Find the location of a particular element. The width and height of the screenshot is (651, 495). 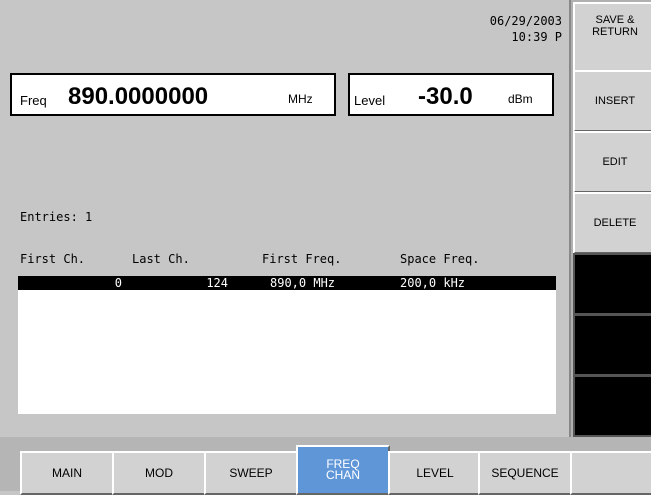

insert-button: INSERT is located at coordinates (612, 101).